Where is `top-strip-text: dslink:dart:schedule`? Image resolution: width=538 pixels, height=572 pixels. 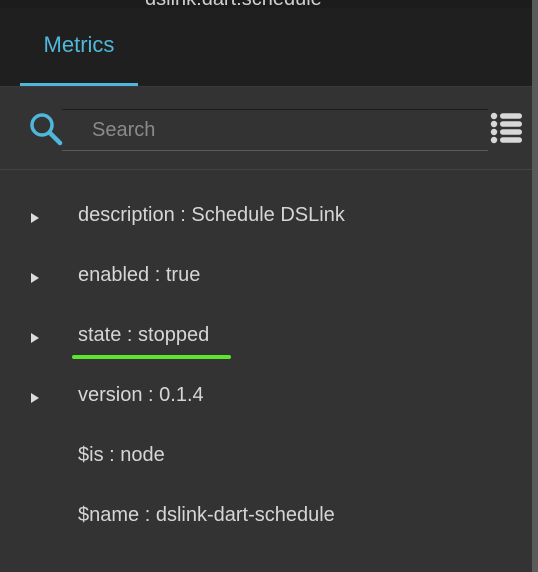 top-strip-text: dslink:dart:schedule is located at coordinates (233, 4).